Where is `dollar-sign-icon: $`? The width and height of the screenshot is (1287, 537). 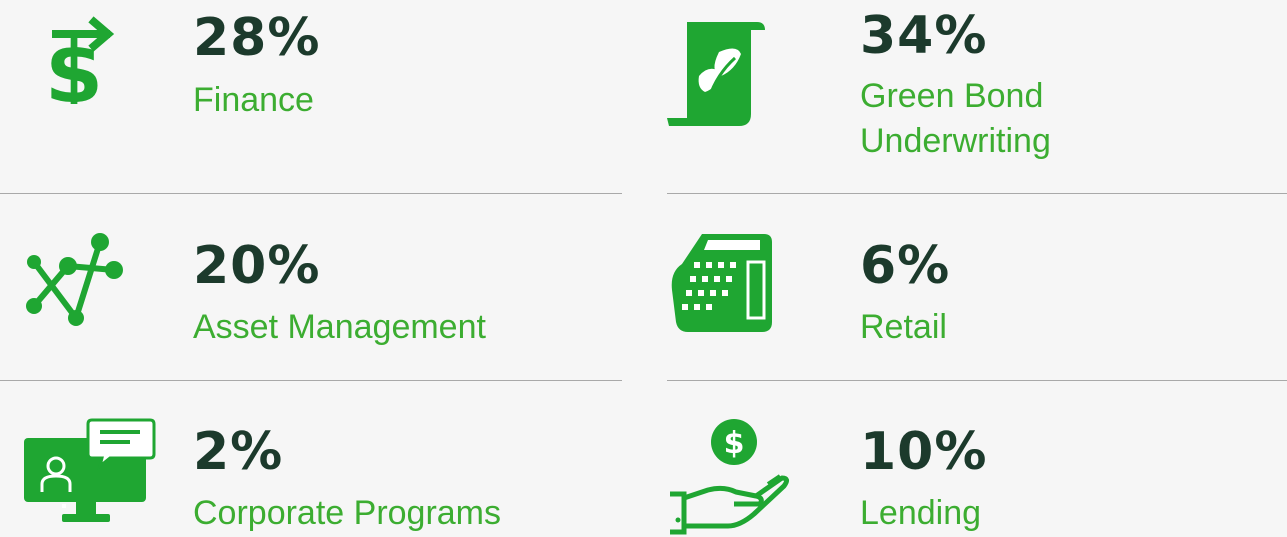 dollar-sign-icon: $ is located at coordinates (80, 60).